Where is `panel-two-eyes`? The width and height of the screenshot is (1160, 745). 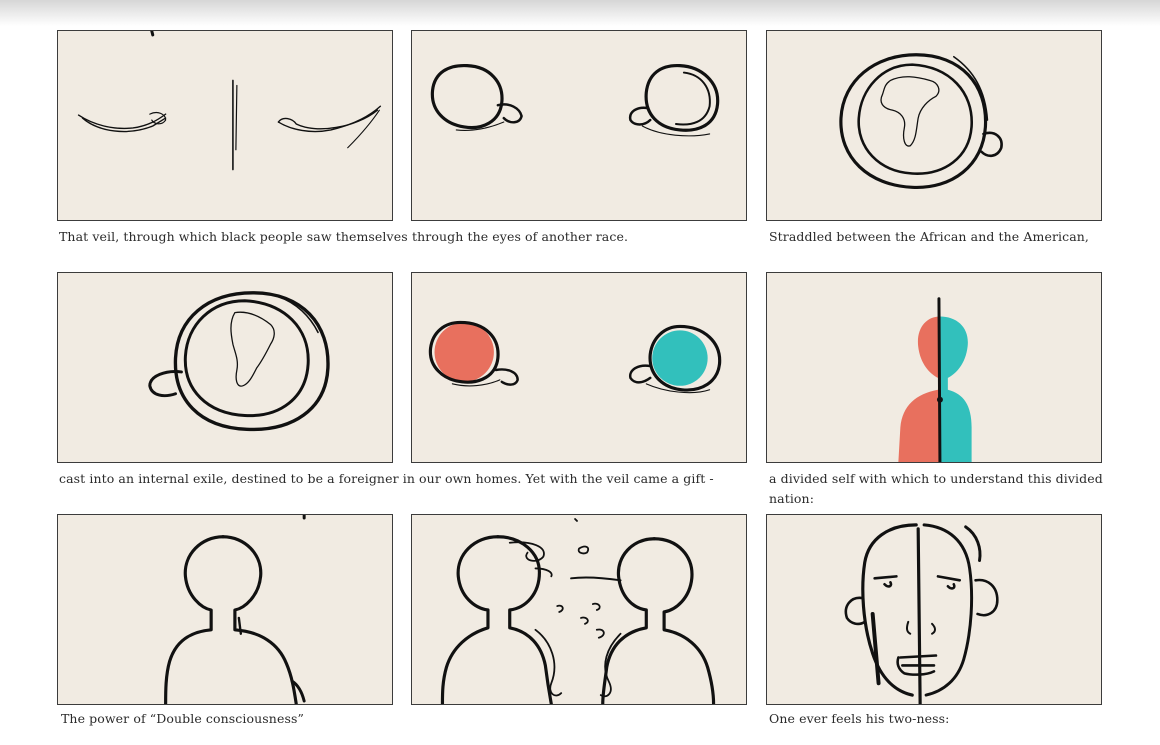
panel-two-eyes is located at coordinates (579, 125).